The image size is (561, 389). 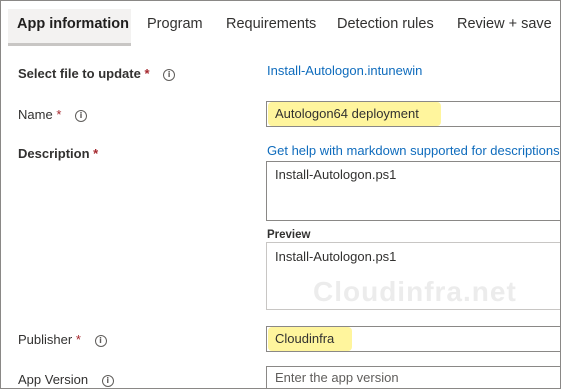 I want to click on description-textarea-value: Install-Autologon.ps1, so click(x=336, y=174).